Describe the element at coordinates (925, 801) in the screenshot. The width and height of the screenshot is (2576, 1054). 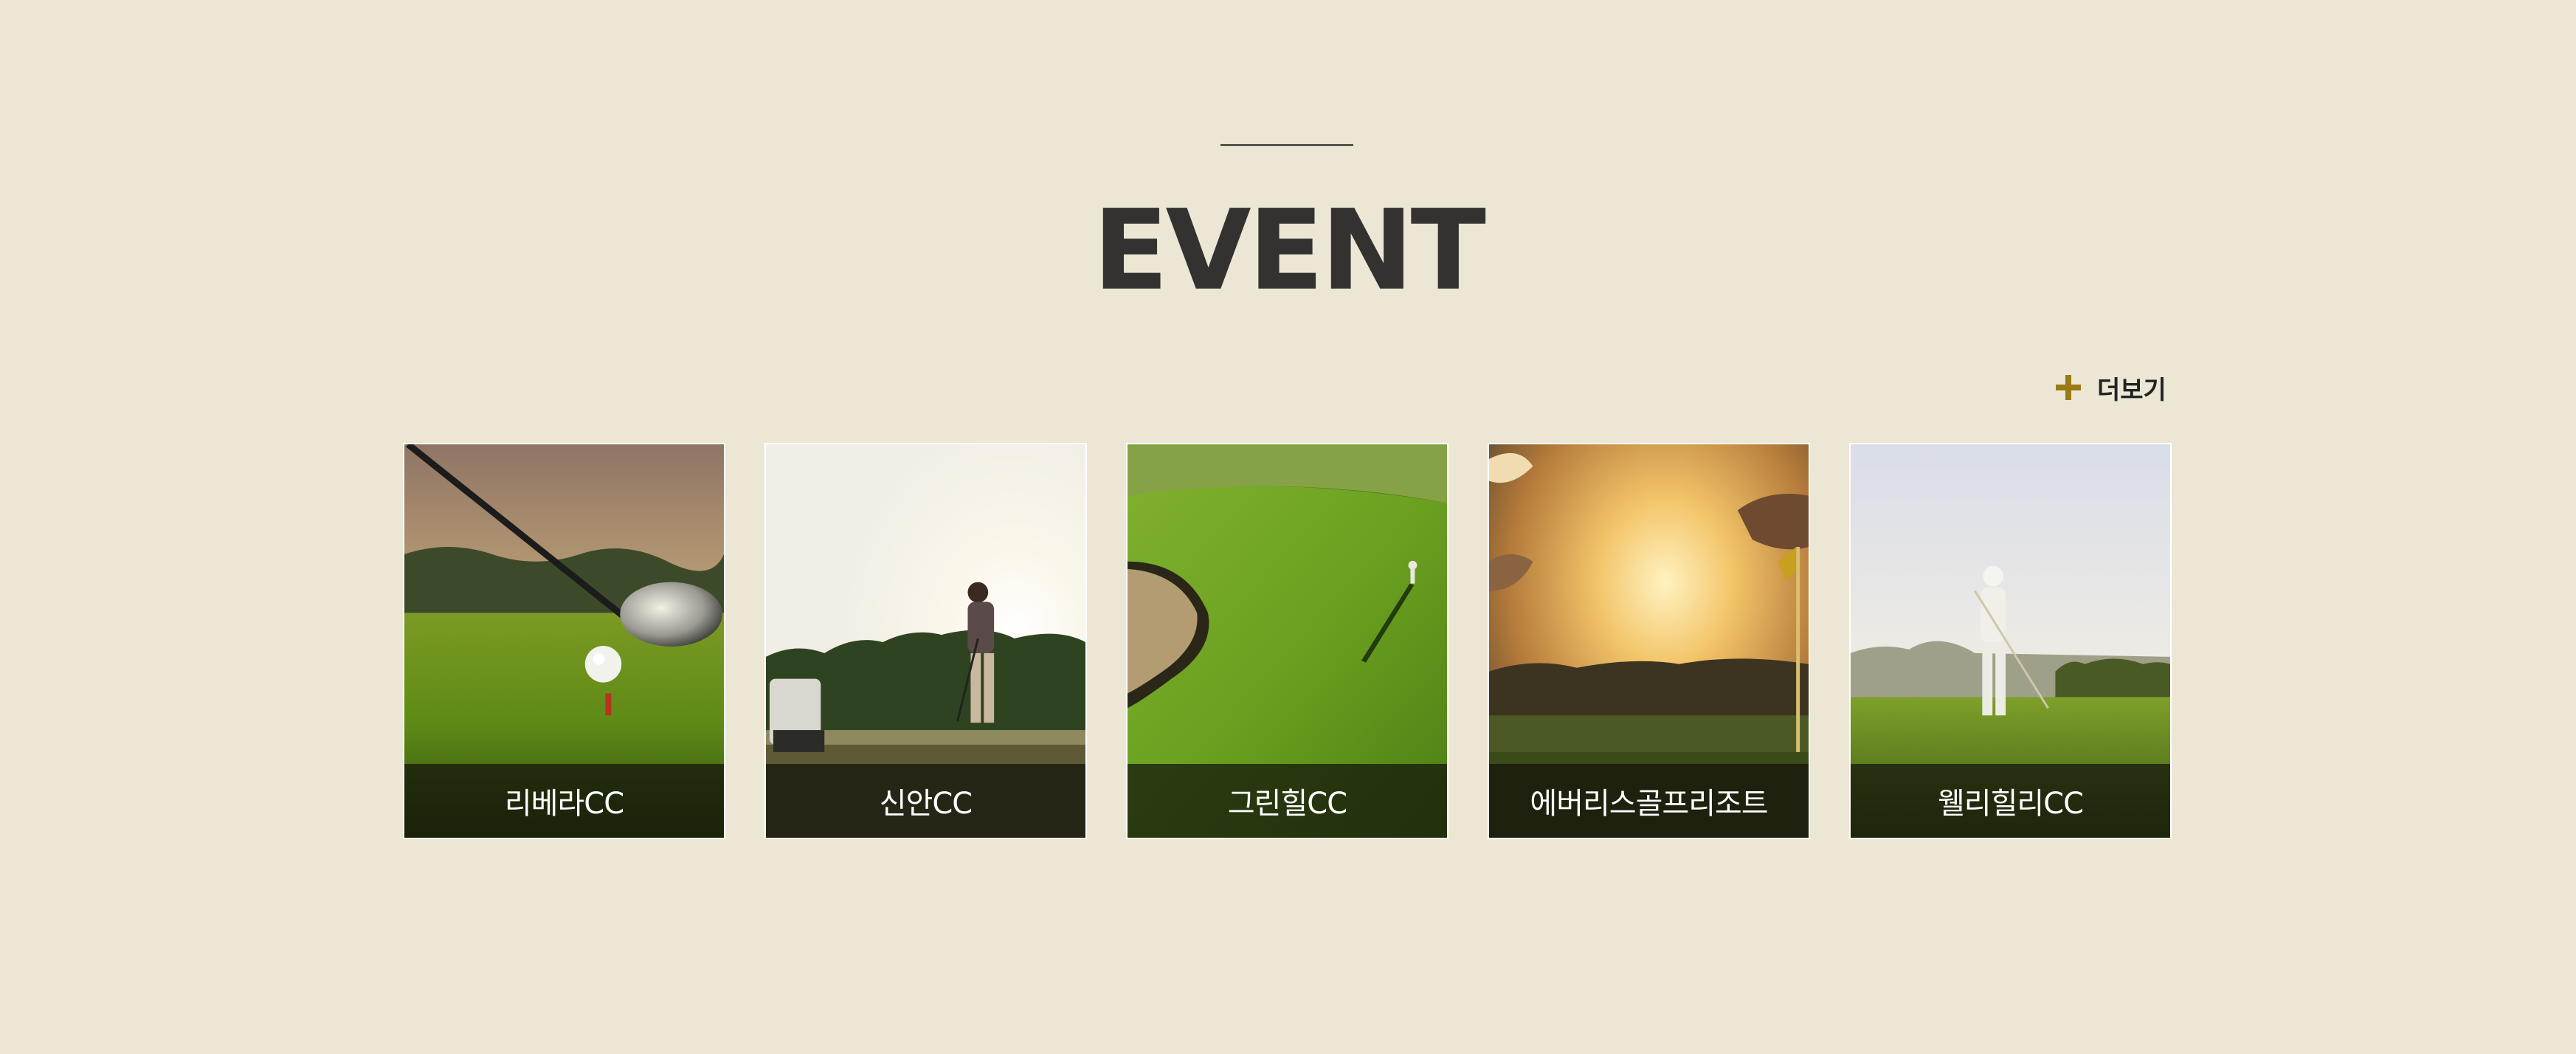
I see `card-label: 신안CC` at that location.